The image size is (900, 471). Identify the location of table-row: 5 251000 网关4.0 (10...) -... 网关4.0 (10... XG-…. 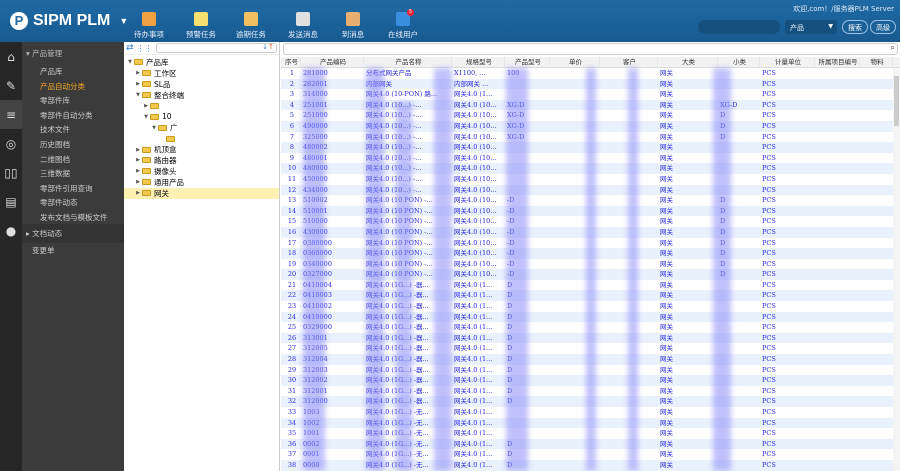
(587, 115).